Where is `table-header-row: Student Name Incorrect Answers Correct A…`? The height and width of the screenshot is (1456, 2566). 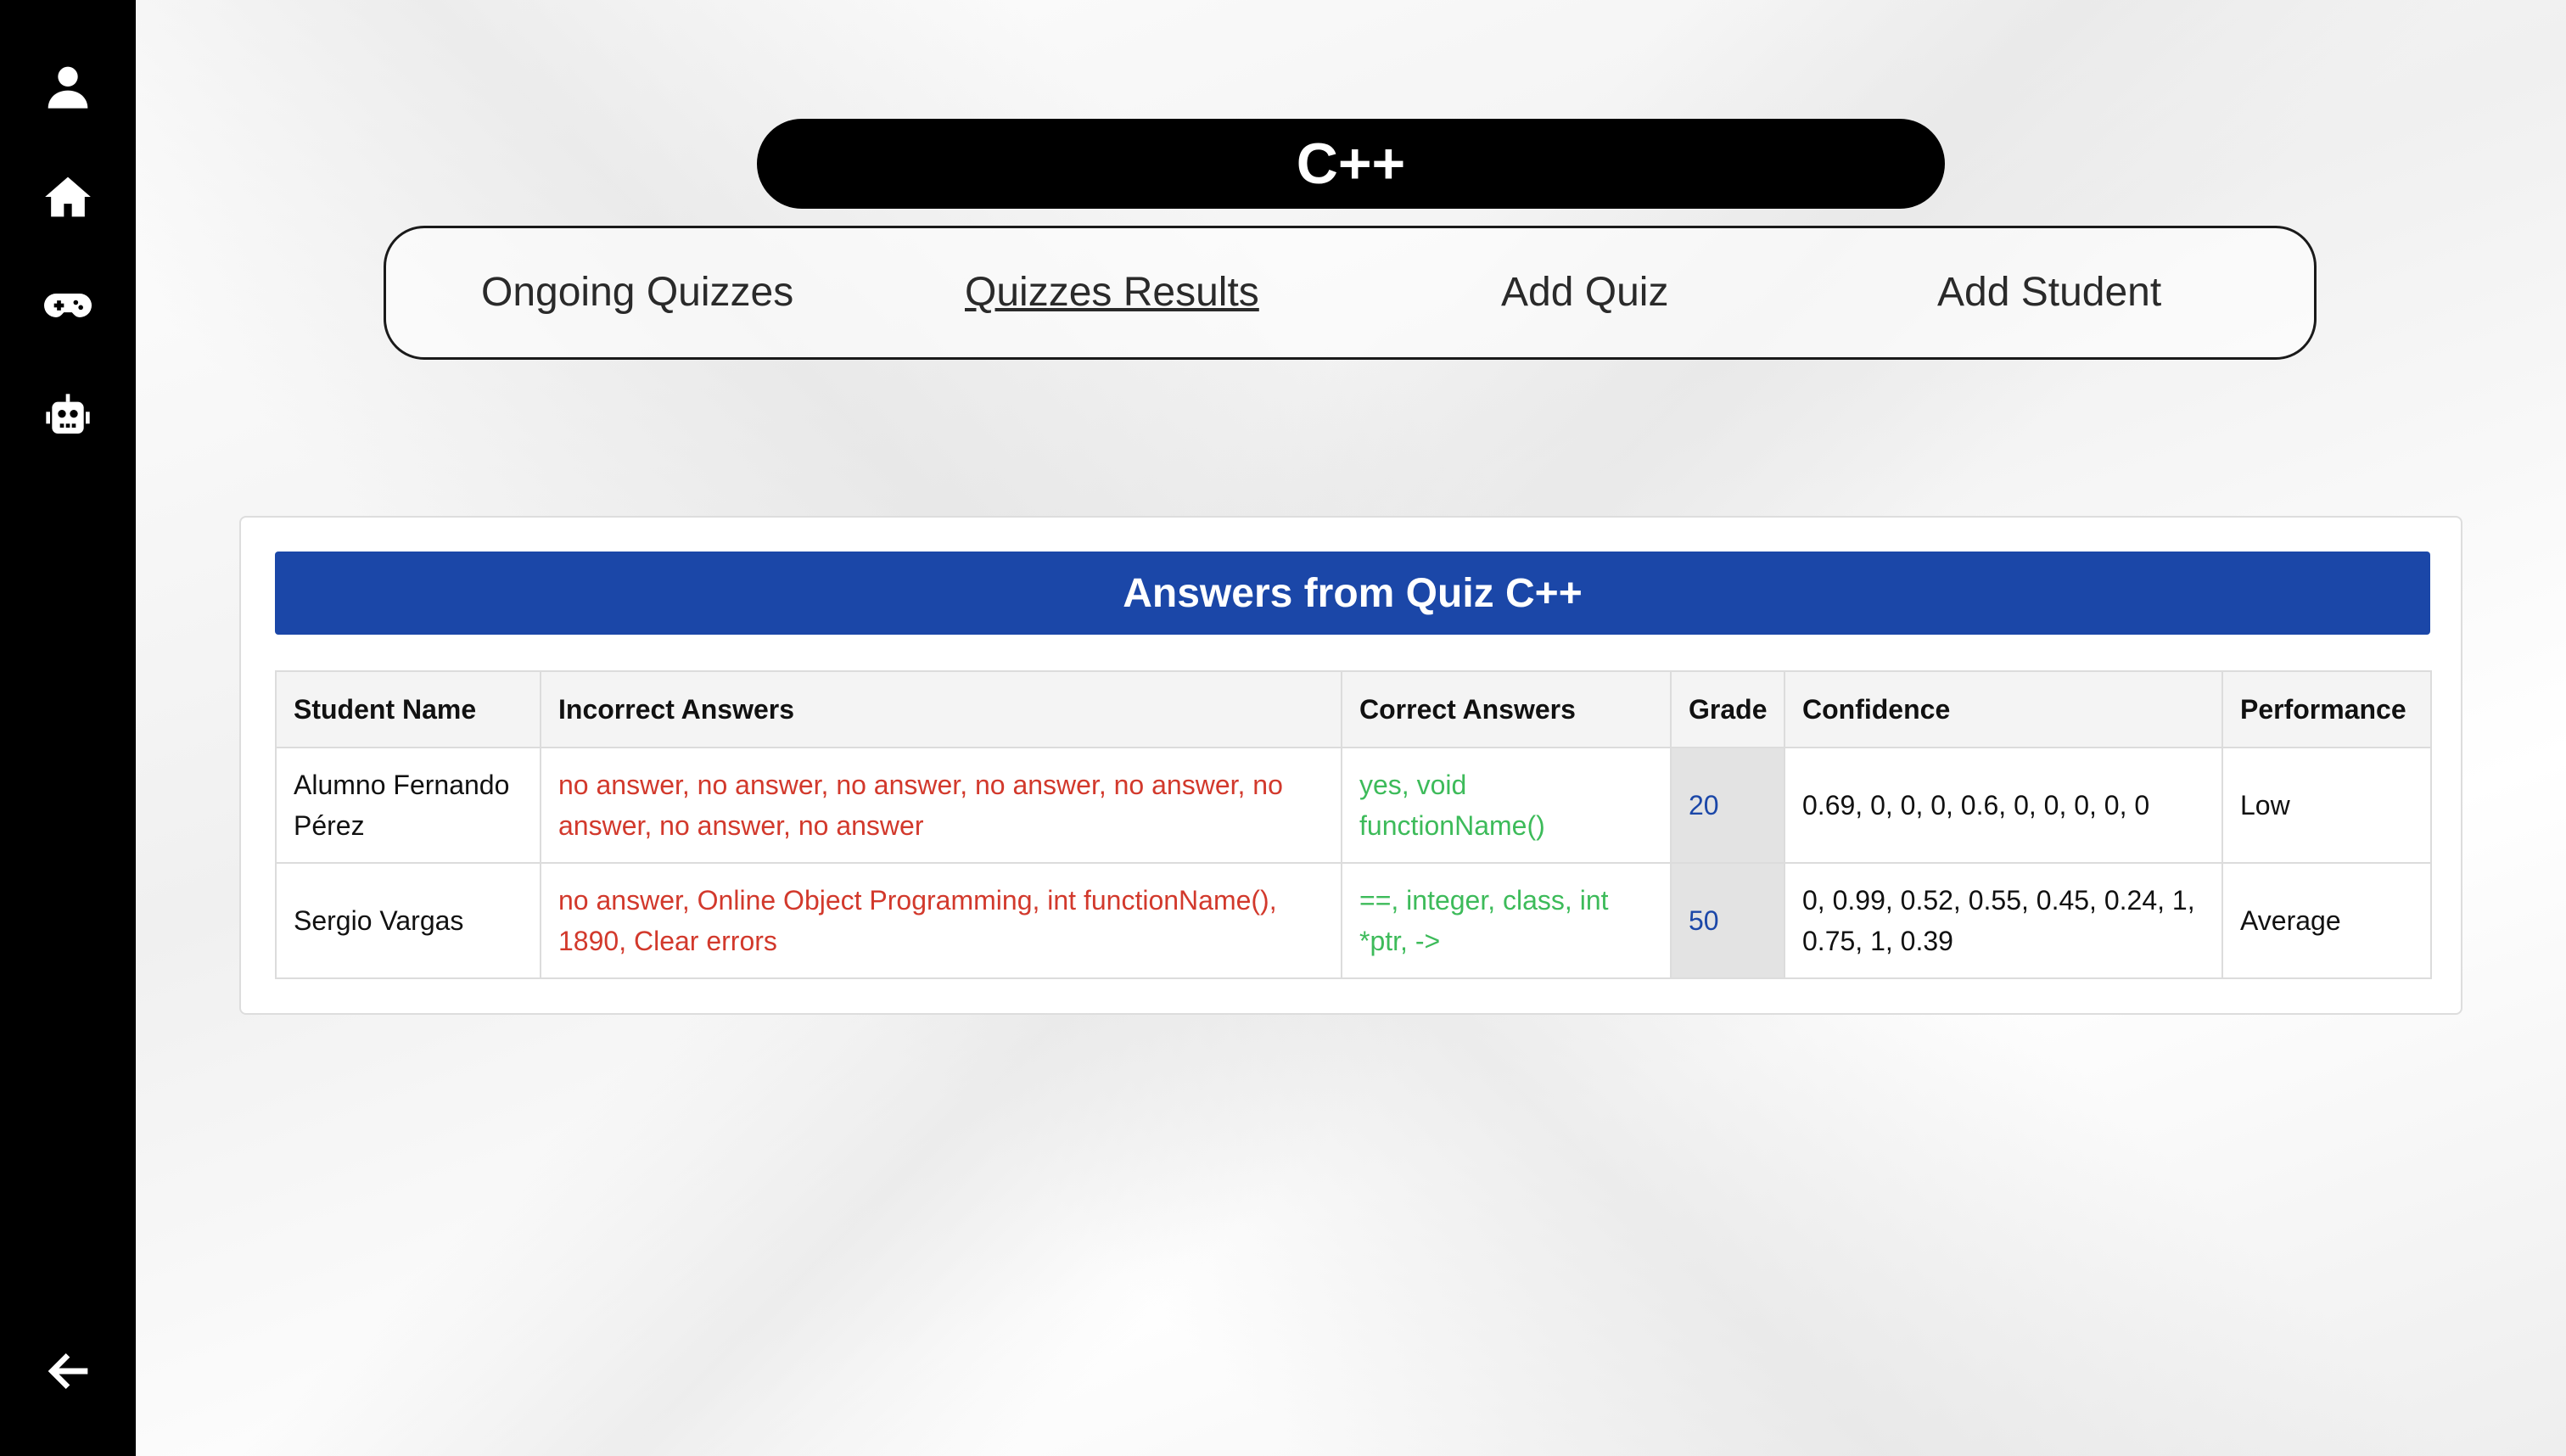
table-header-row: Student Name Incorrect Answers Correct A… is located at coordinates (1353, 709).